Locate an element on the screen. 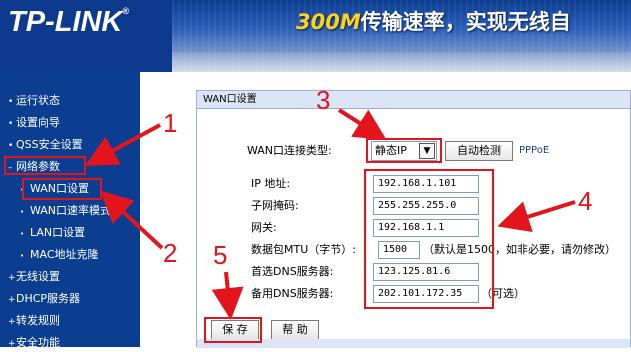  sidebar-subitem-mac-clone: • MAC地址克隆 is located at coordinates (59, 255).